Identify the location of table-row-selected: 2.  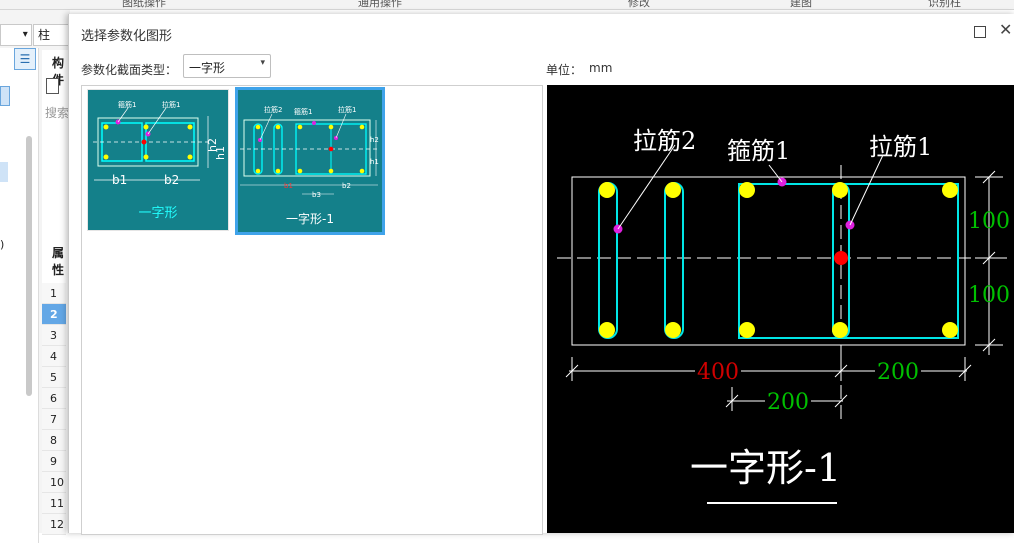
(54, 314).